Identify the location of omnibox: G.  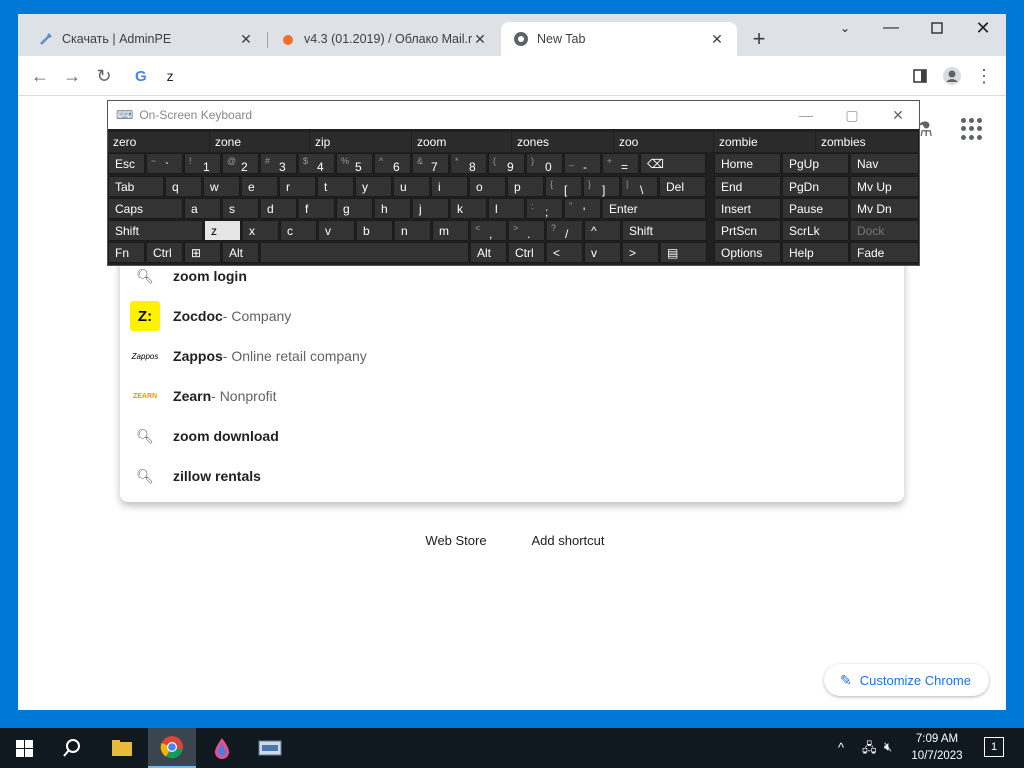
(513, 76).